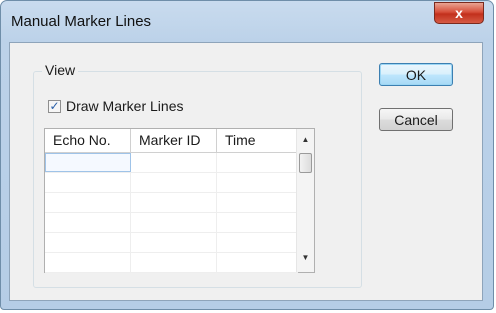  I want to click on column-header-echo-no: Echo No., so click(88, 140).